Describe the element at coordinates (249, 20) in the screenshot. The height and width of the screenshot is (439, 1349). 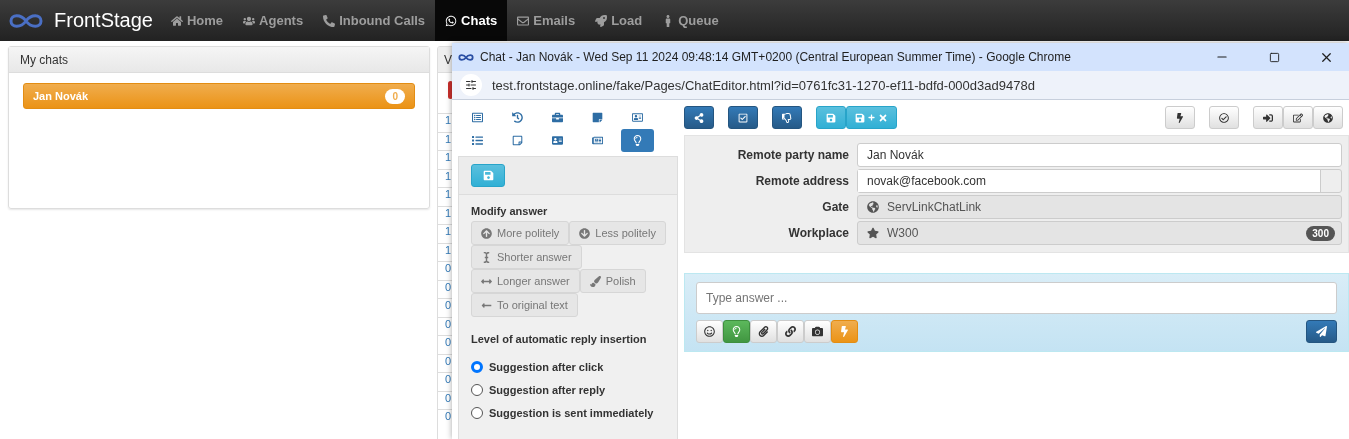
I see `users-icon` at that location.